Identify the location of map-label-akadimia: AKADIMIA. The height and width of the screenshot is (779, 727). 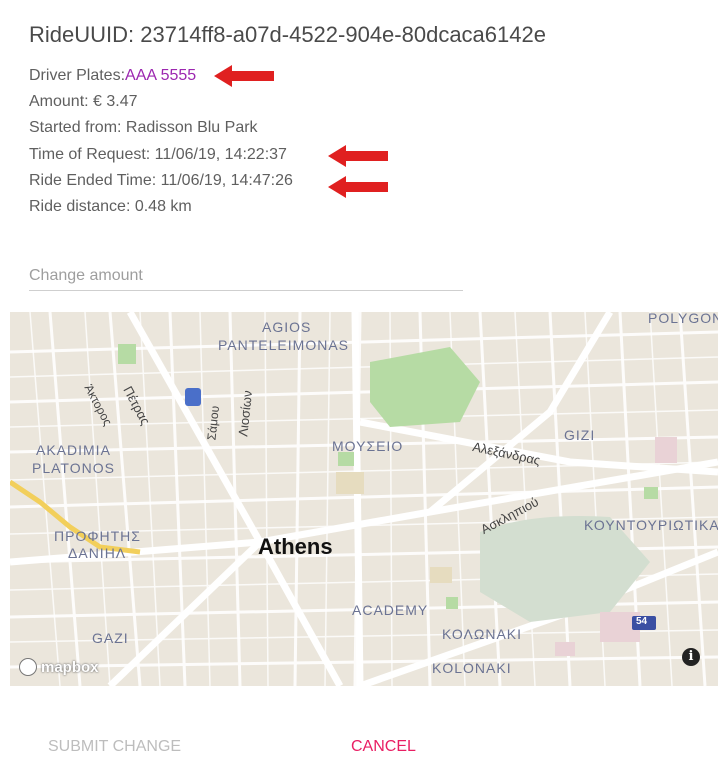
(73, 450).